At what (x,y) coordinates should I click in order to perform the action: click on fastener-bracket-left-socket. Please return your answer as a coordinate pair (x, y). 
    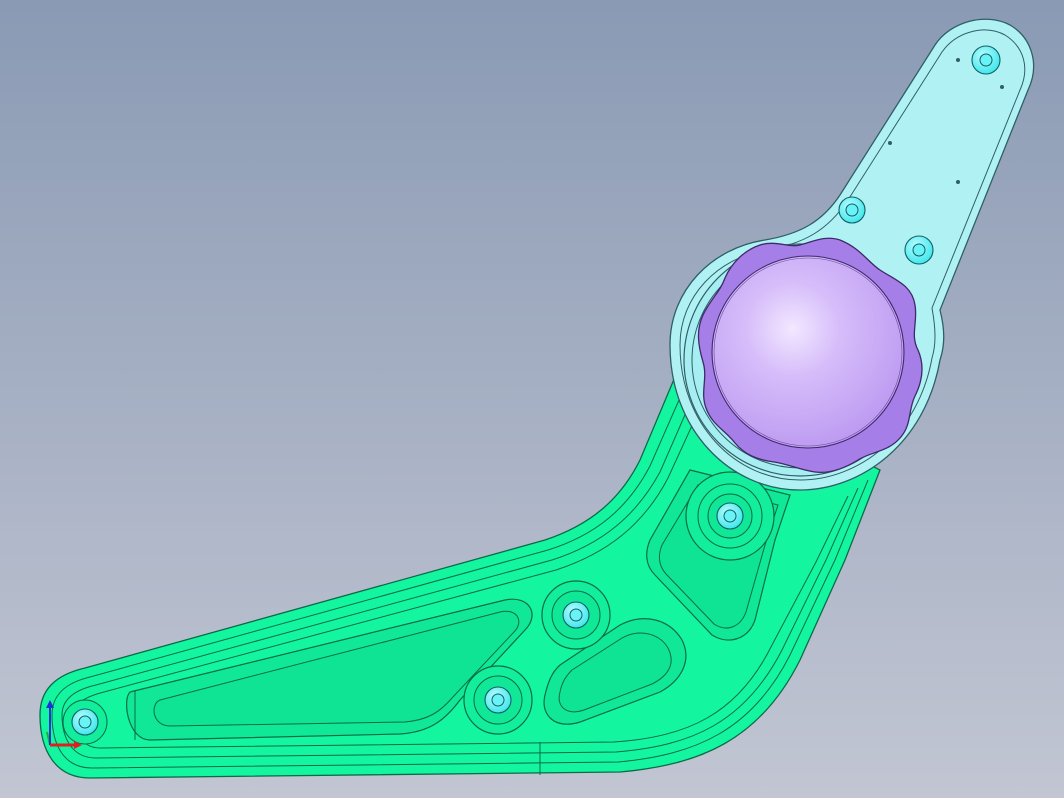
    Looking at the image, I should click on (852, 210).